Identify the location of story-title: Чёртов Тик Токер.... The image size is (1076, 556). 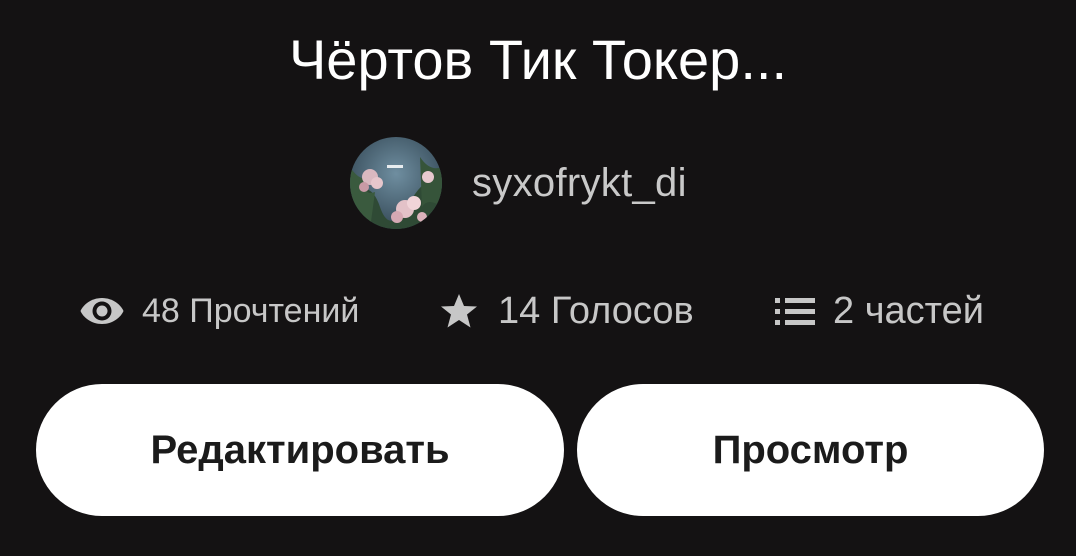
(537, 59).